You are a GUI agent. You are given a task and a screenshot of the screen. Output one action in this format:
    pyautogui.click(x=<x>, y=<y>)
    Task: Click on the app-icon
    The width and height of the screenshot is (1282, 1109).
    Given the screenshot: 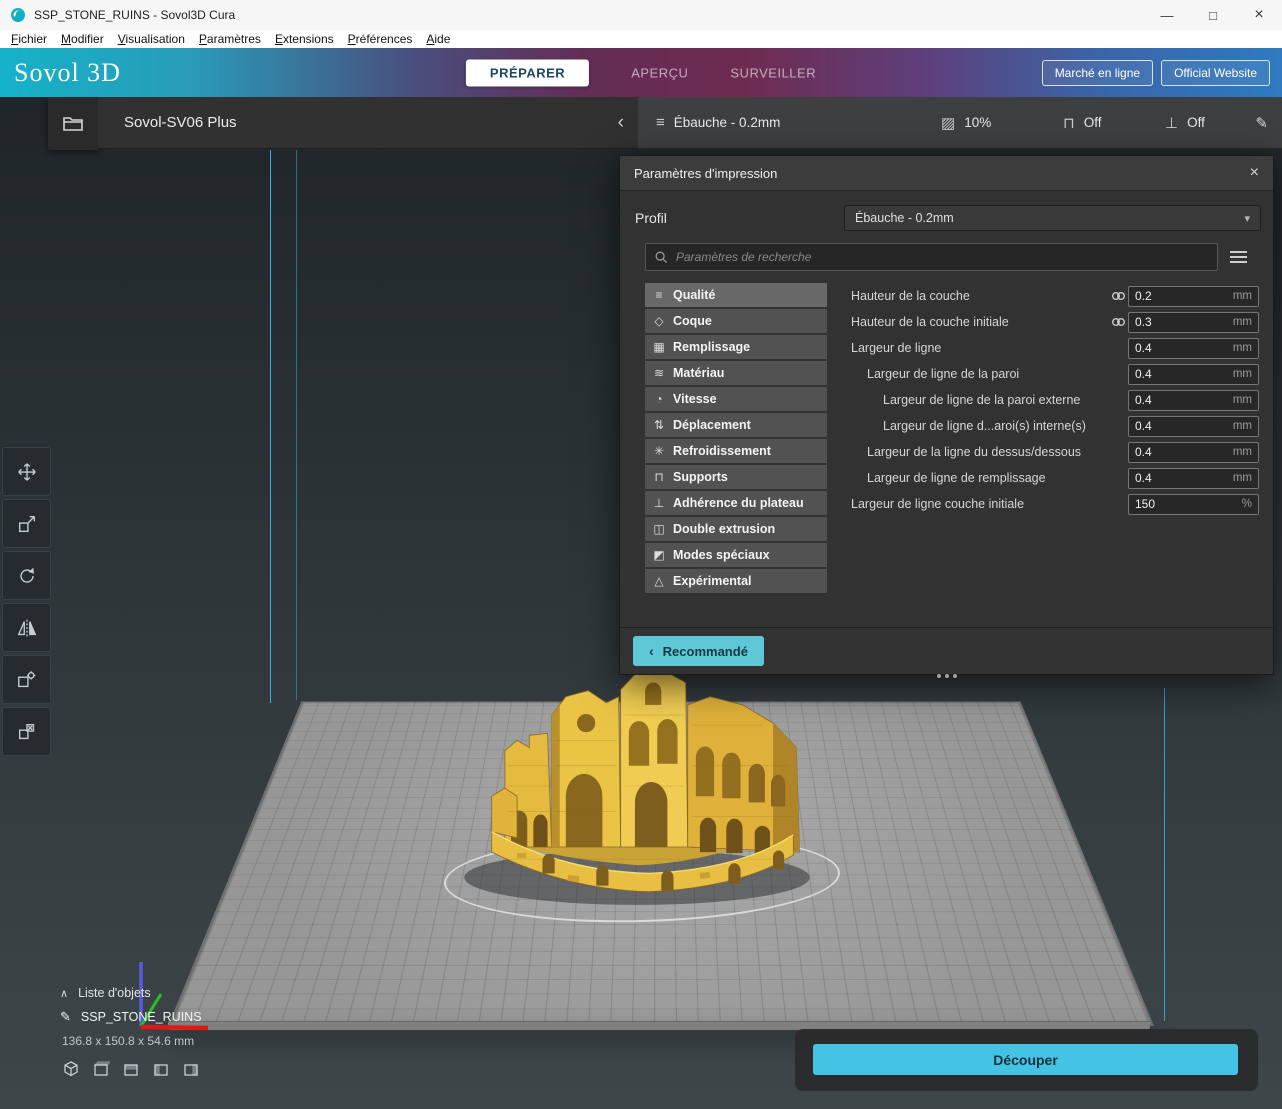 What is the action you would take?
    pyautogui.click(x=18, y=15)
    